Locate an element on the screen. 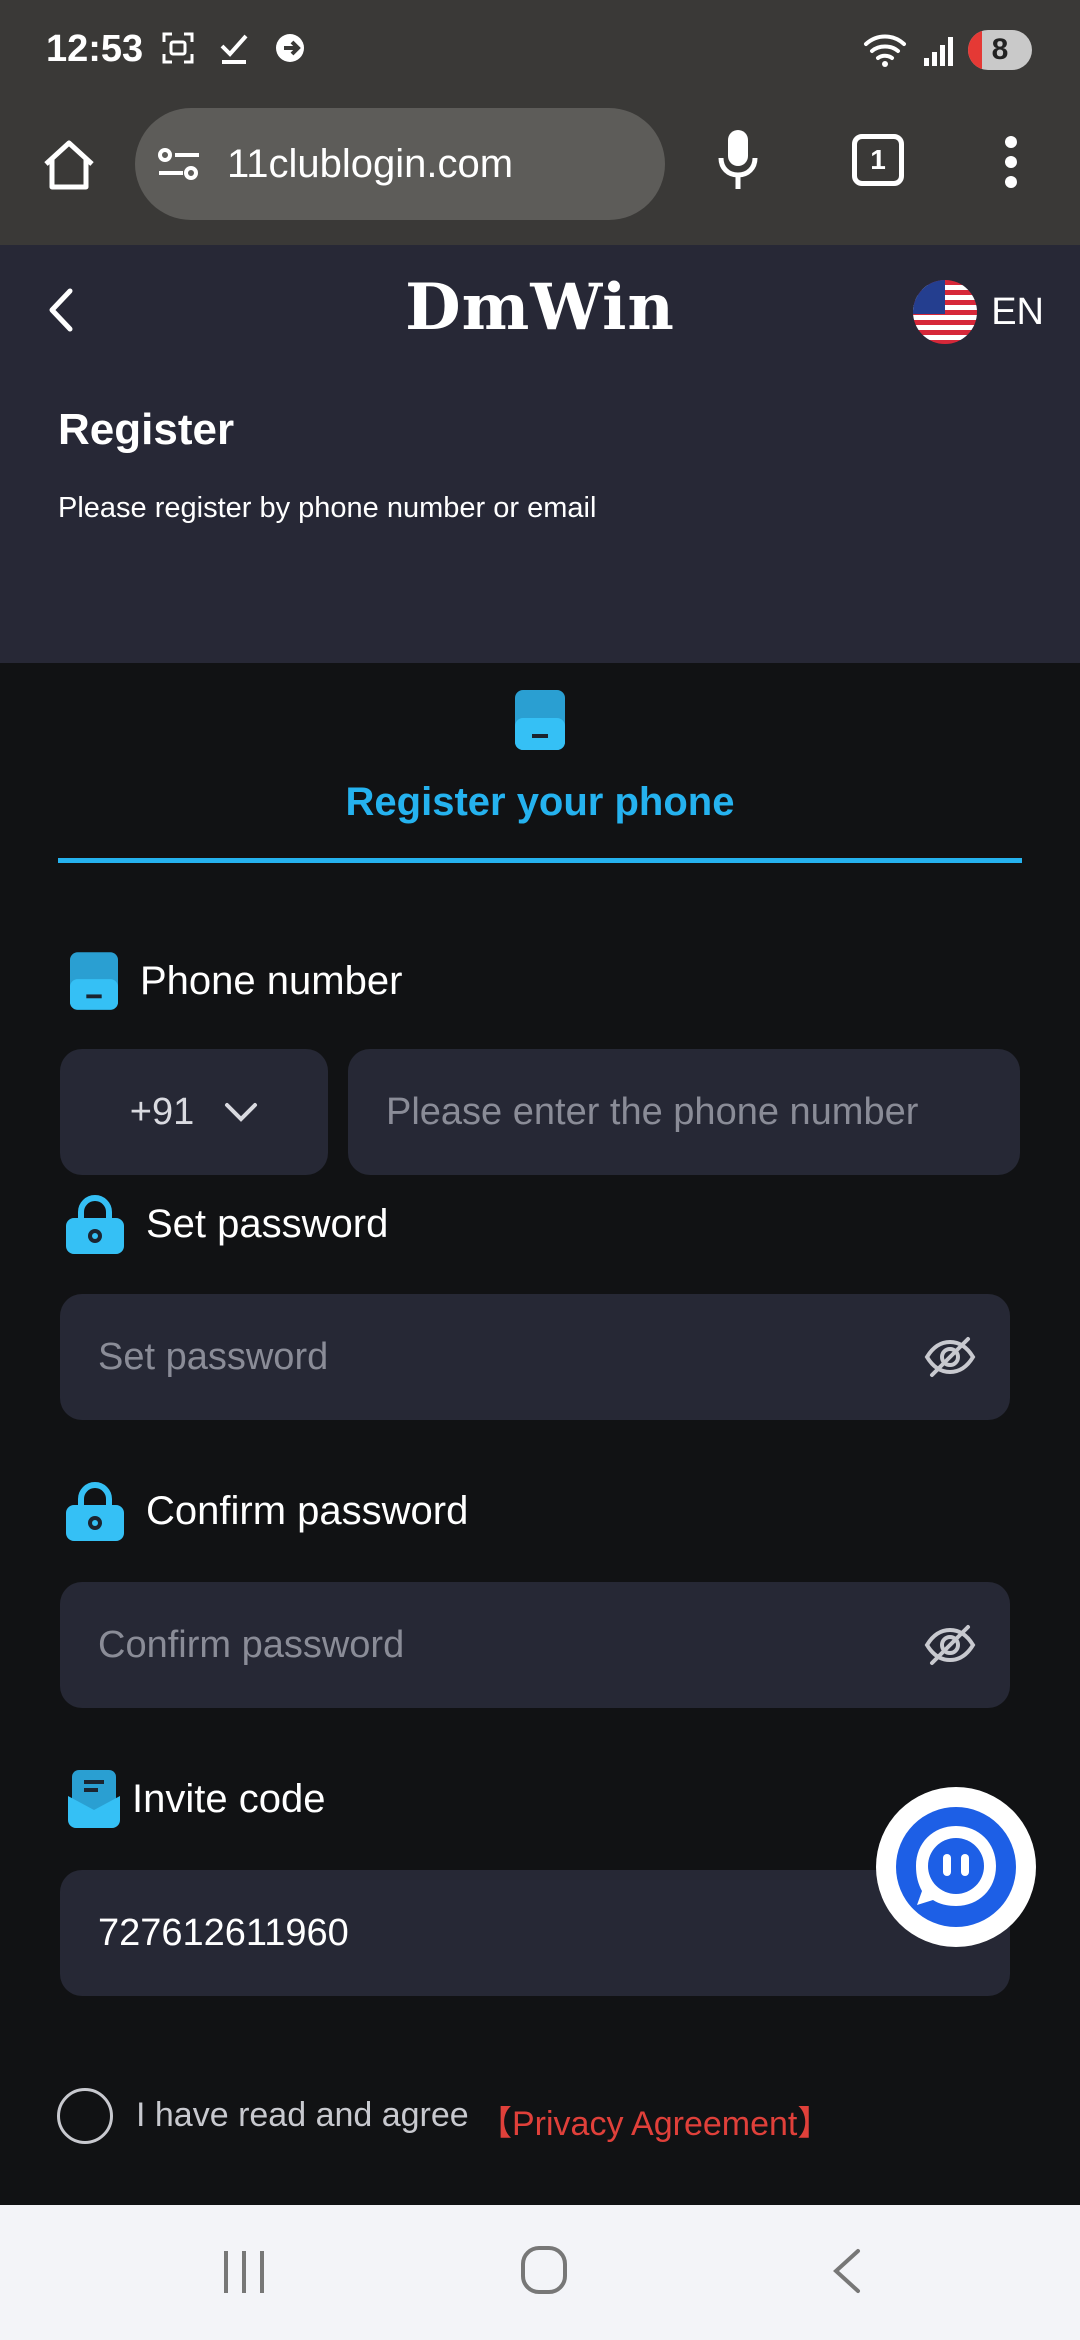 The width and height of the screenshot is (1080, 2340). tab-register-phone: Register your phone is located at coordinates (540, 802).